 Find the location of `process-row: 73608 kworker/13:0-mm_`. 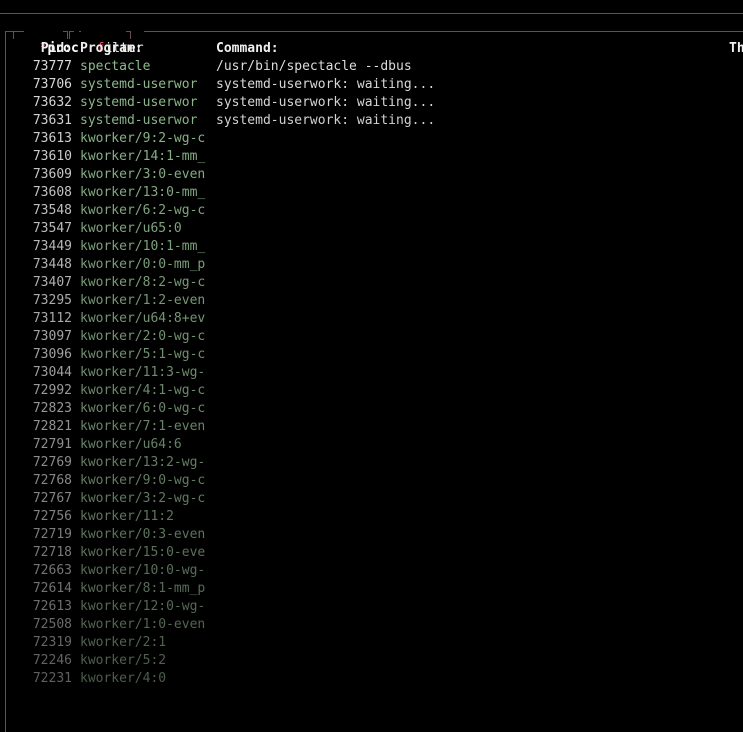

process-row: 73608 kworker/13:0-mm_ is located at coordinates (371, 193).